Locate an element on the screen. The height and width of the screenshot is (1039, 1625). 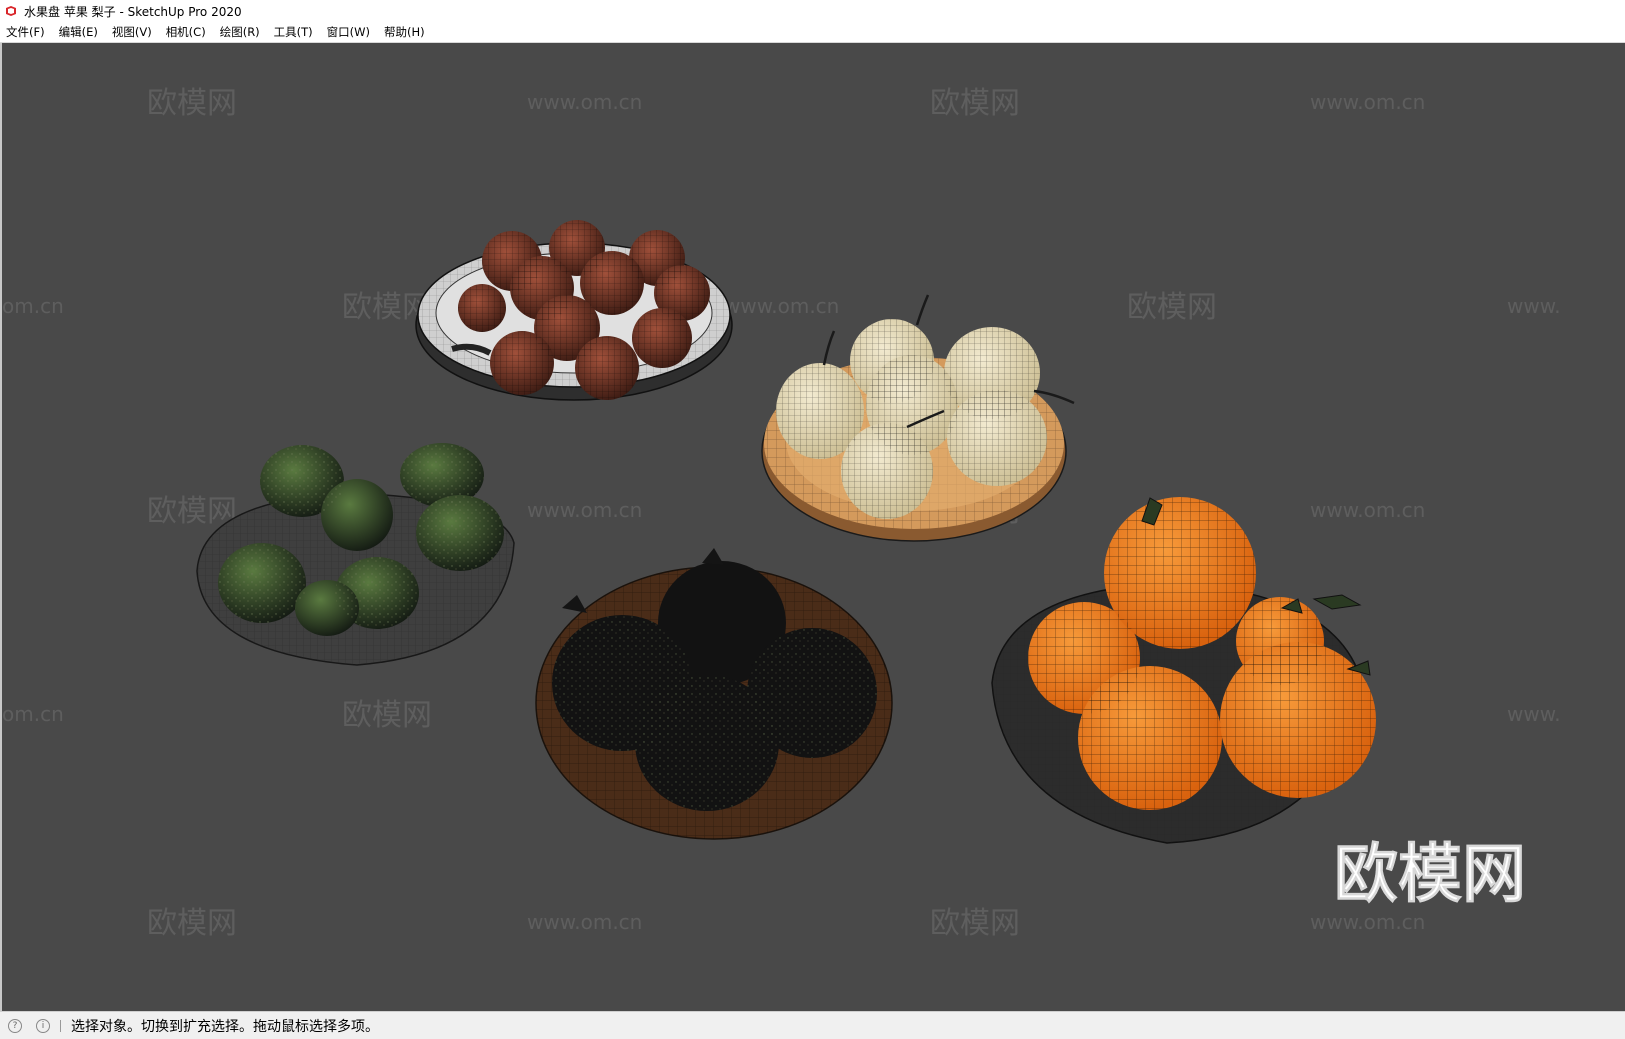
brand-logo-text: 欧模网 is located at coordinates (1430, 875).